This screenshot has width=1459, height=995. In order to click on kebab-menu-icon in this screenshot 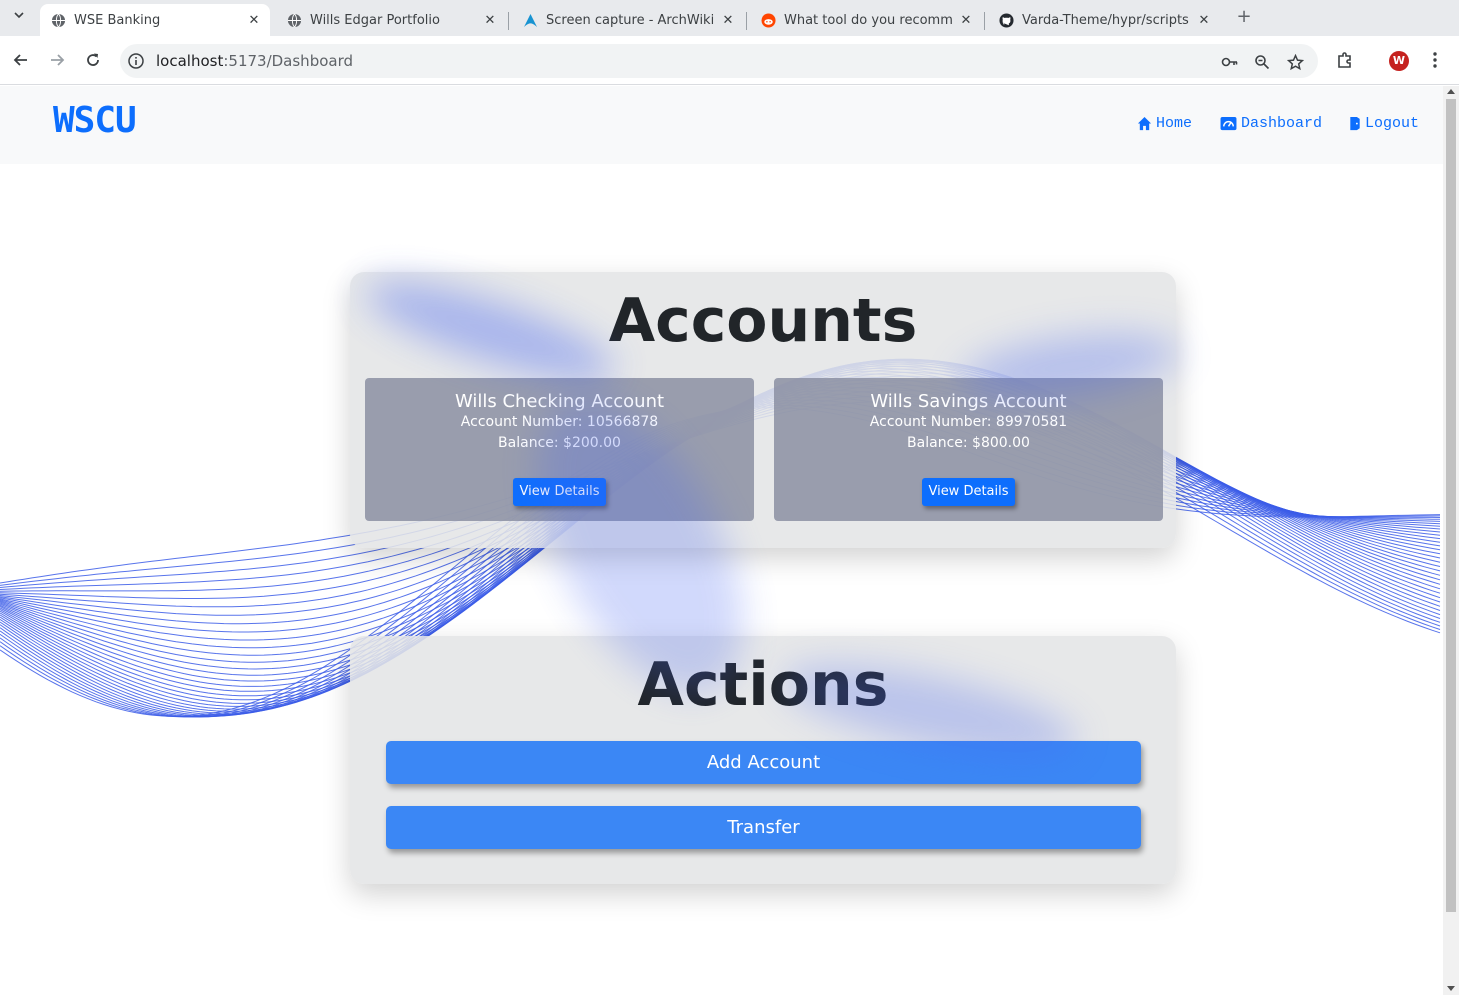, I will do `click(1435, 60)`.